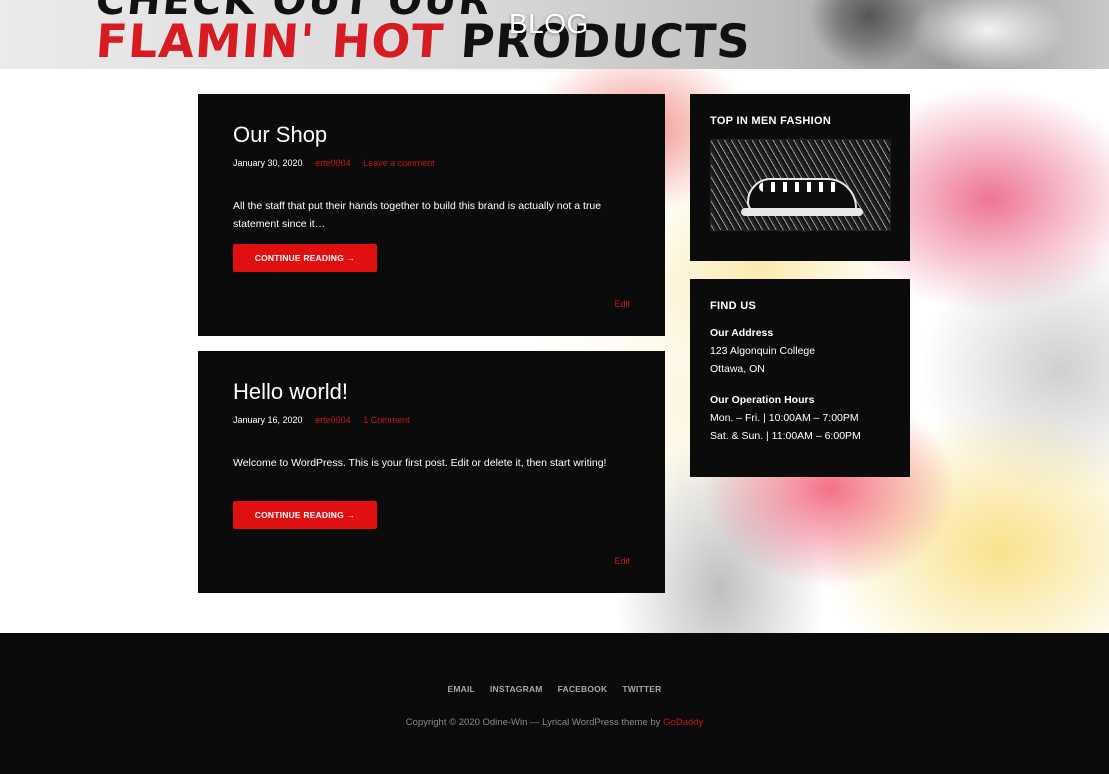  Describe the element at coordinates (802, 212) in the screenshot. I see `sneaker-sole` at that location.